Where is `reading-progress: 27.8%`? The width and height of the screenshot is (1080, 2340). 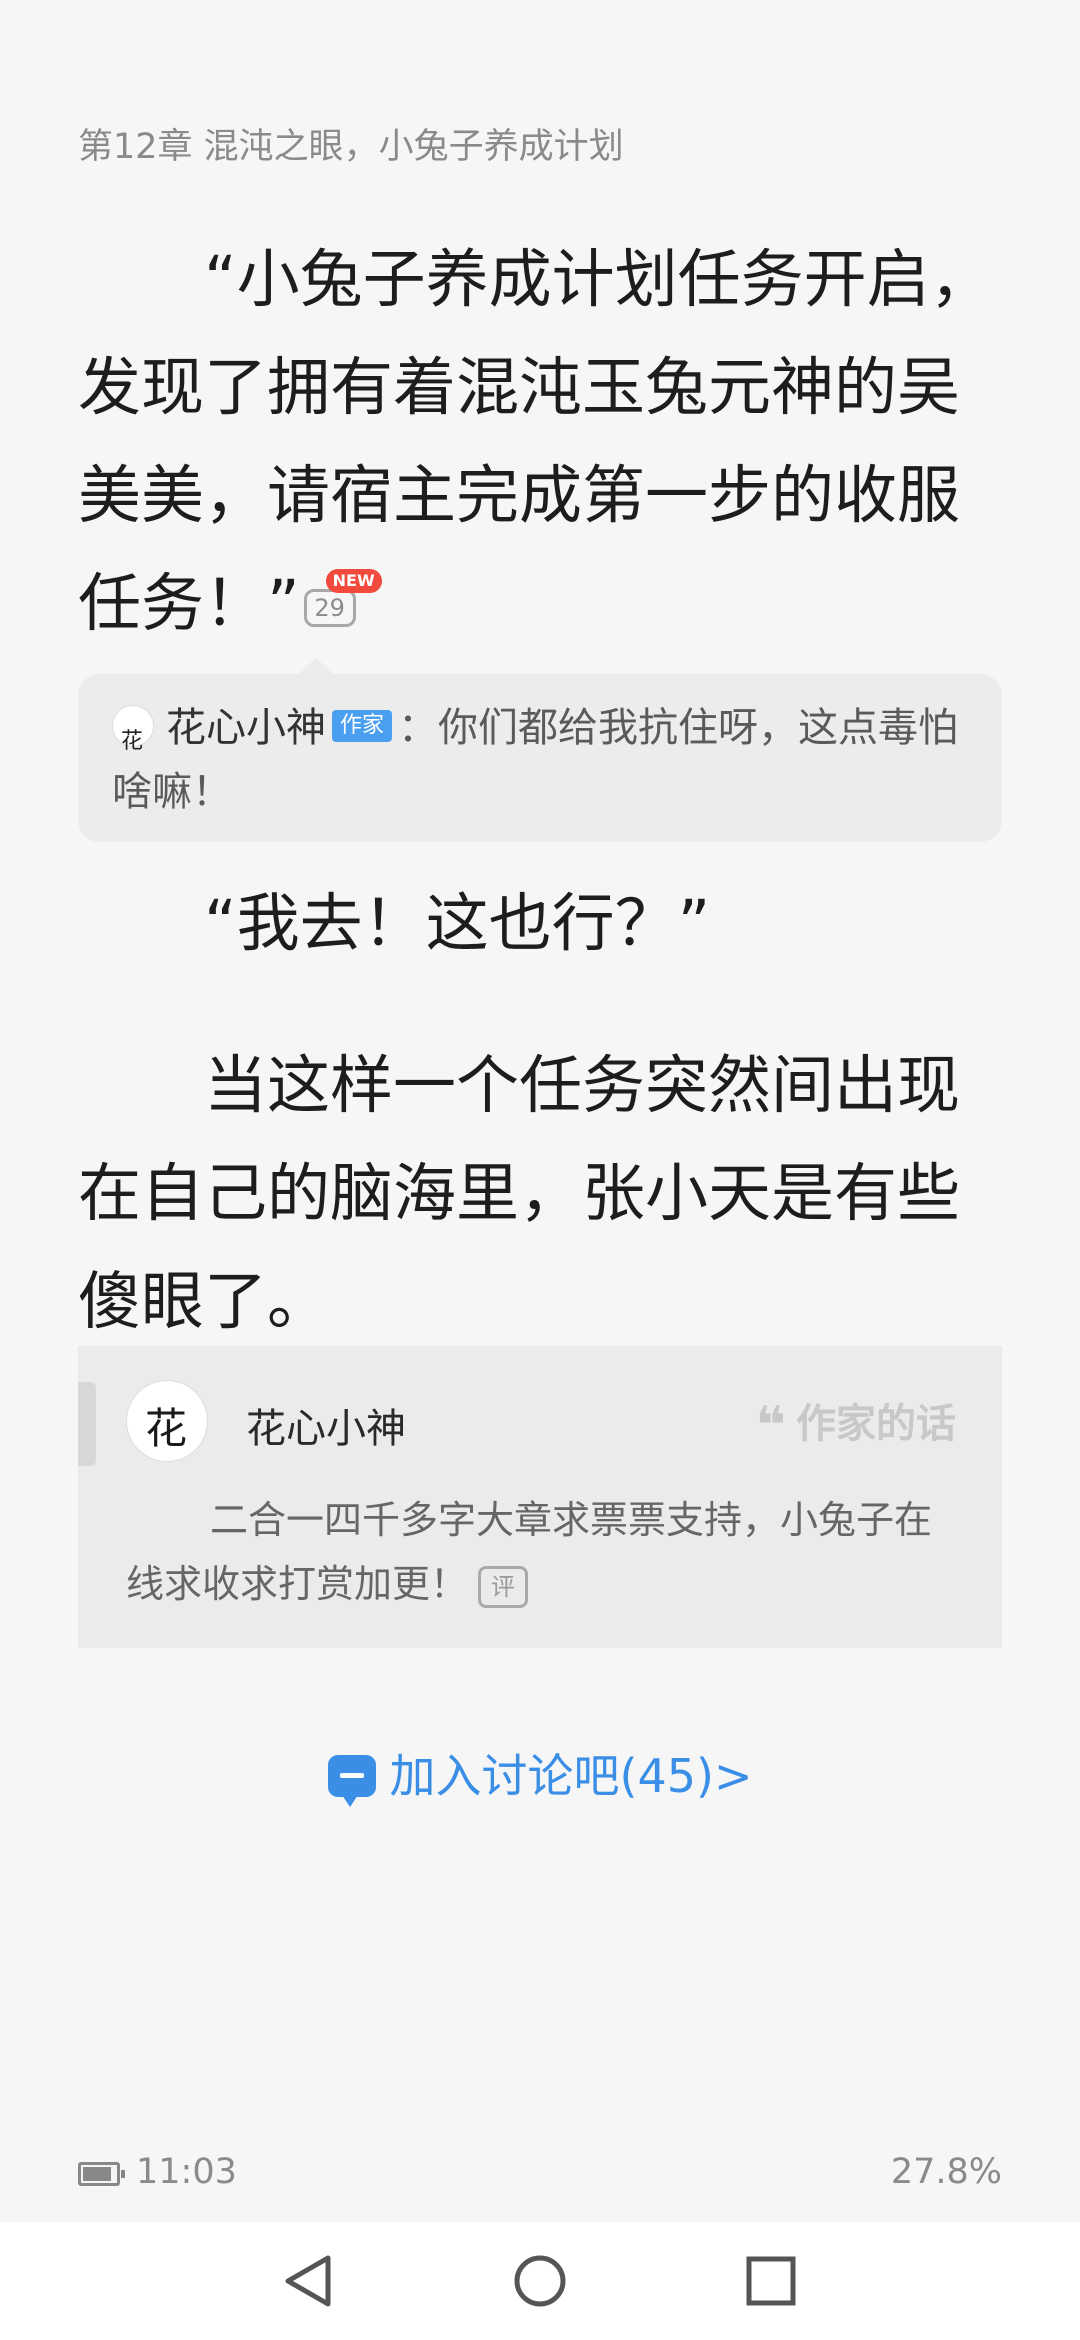
reading-progress: 27.8% is located at coordinates (946, 2172).